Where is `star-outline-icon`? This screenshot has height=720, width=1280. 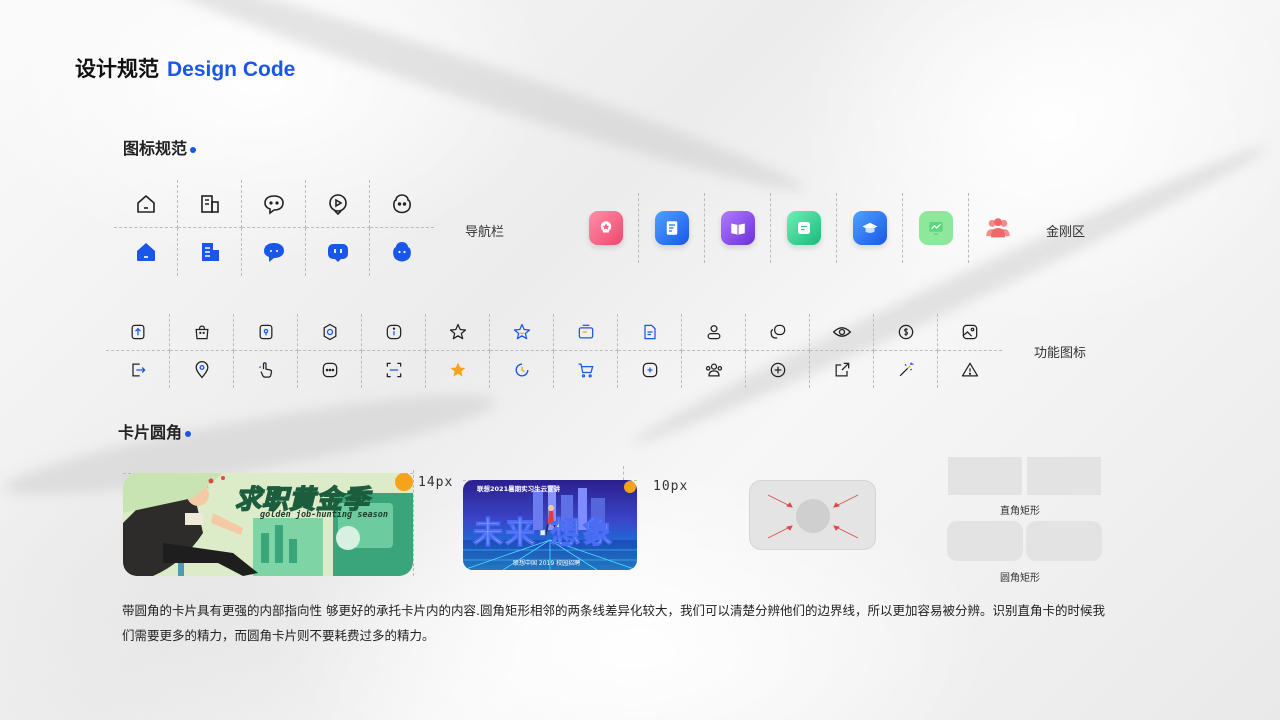 star-outline-icon is located at coordinates (458, 332).